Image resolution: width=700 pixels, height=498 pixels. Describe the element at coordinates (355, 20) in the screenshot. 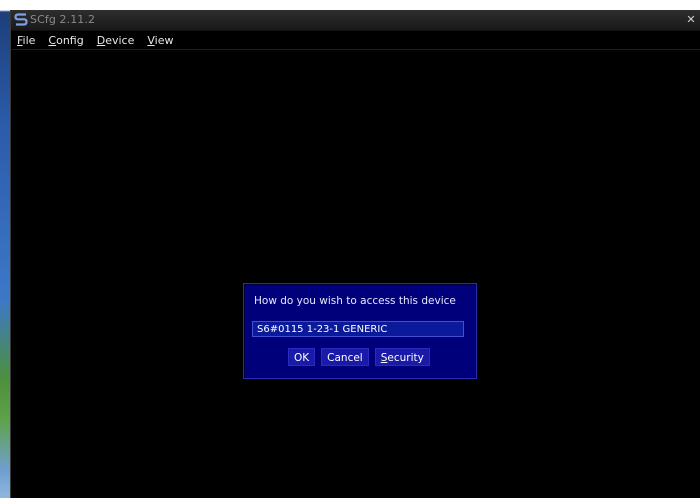

I see `title-bar: SCfg 2.11.2 ✕` at that location.